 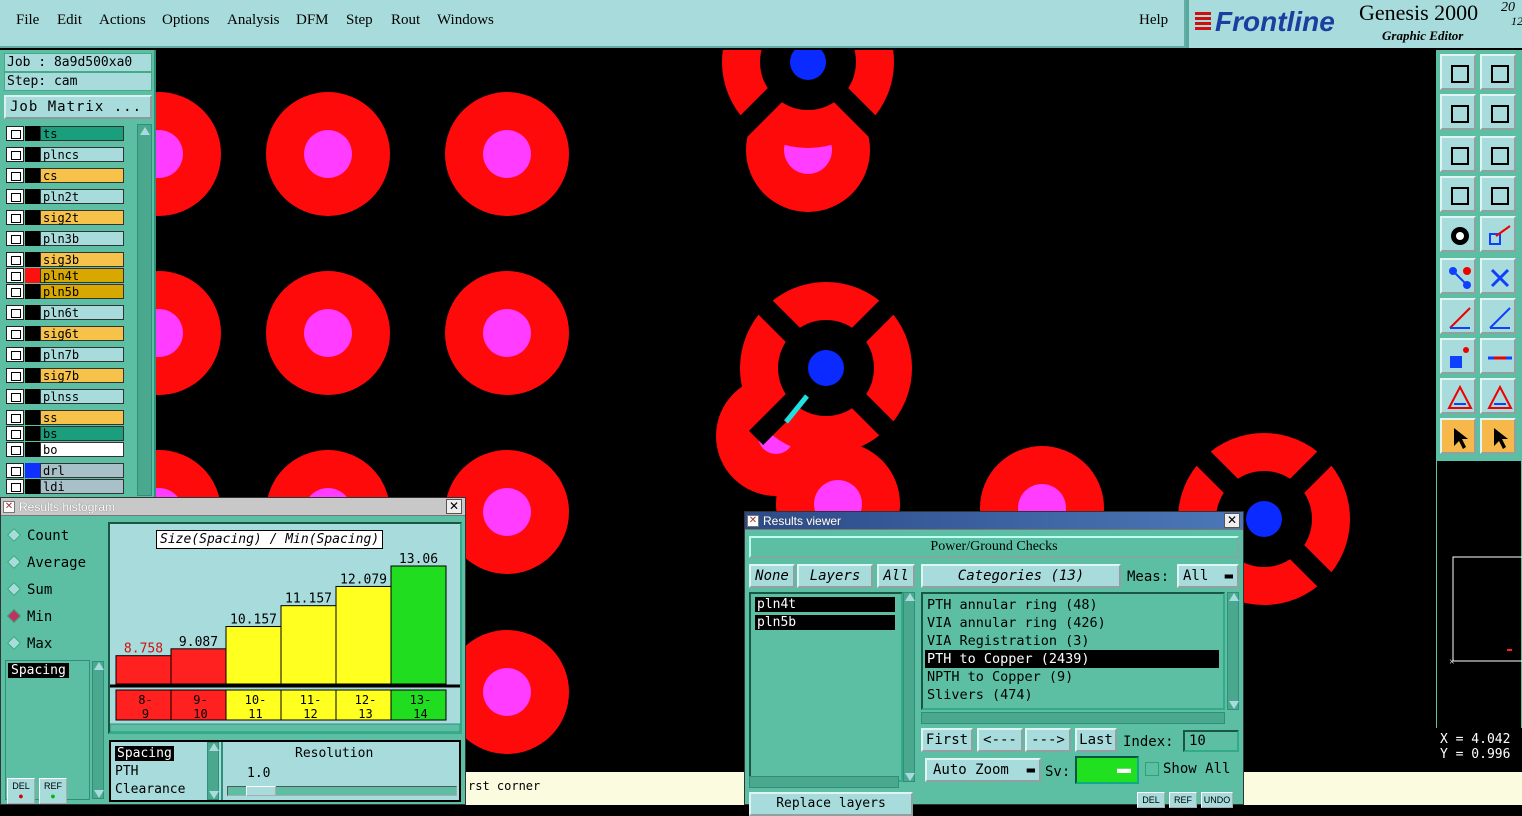 What do you see at coordinates (82, 275) in the screenshot?
I see `layer-name: pln4t` at bounding box center [82, 275].